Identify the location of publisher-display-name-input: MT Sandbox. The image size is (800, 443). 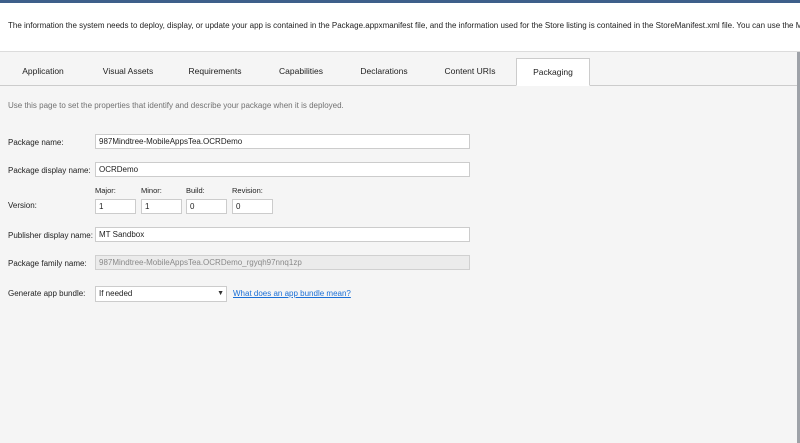
(282, 234).